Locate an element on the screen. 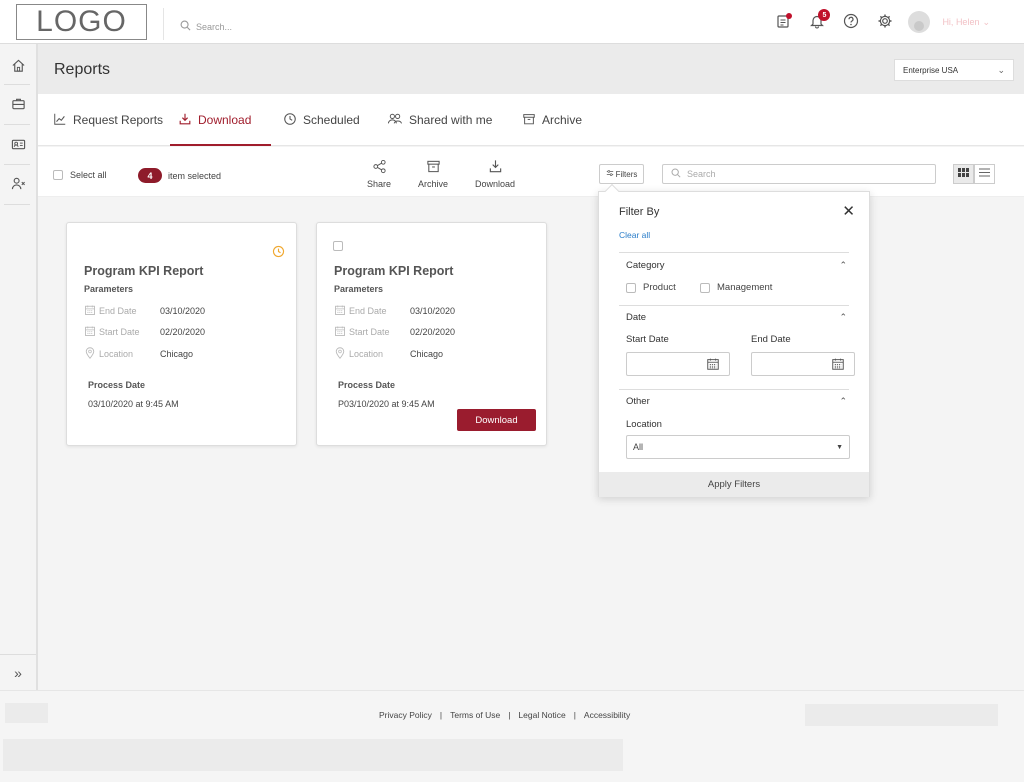  legal-notice-link: Legal Notice is located at coordinates (541, 715).